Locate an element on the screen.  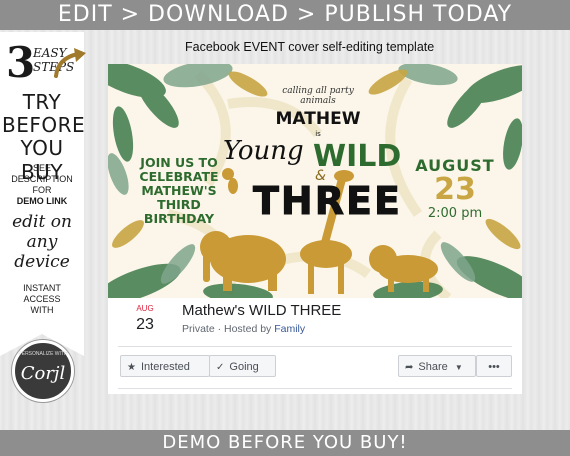
cover-young-text: Young is located at coordinates (263, 151).